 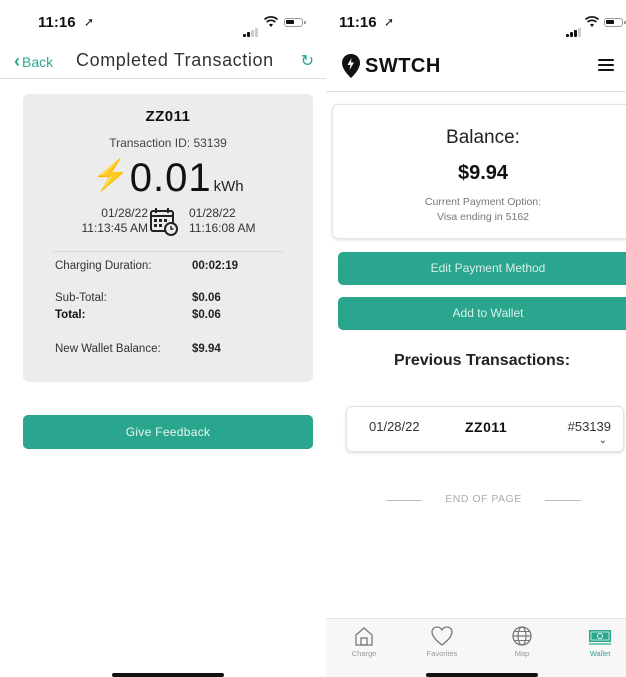 I want to click on transaction-date: 01/28/22, so click(x=394, y=426).